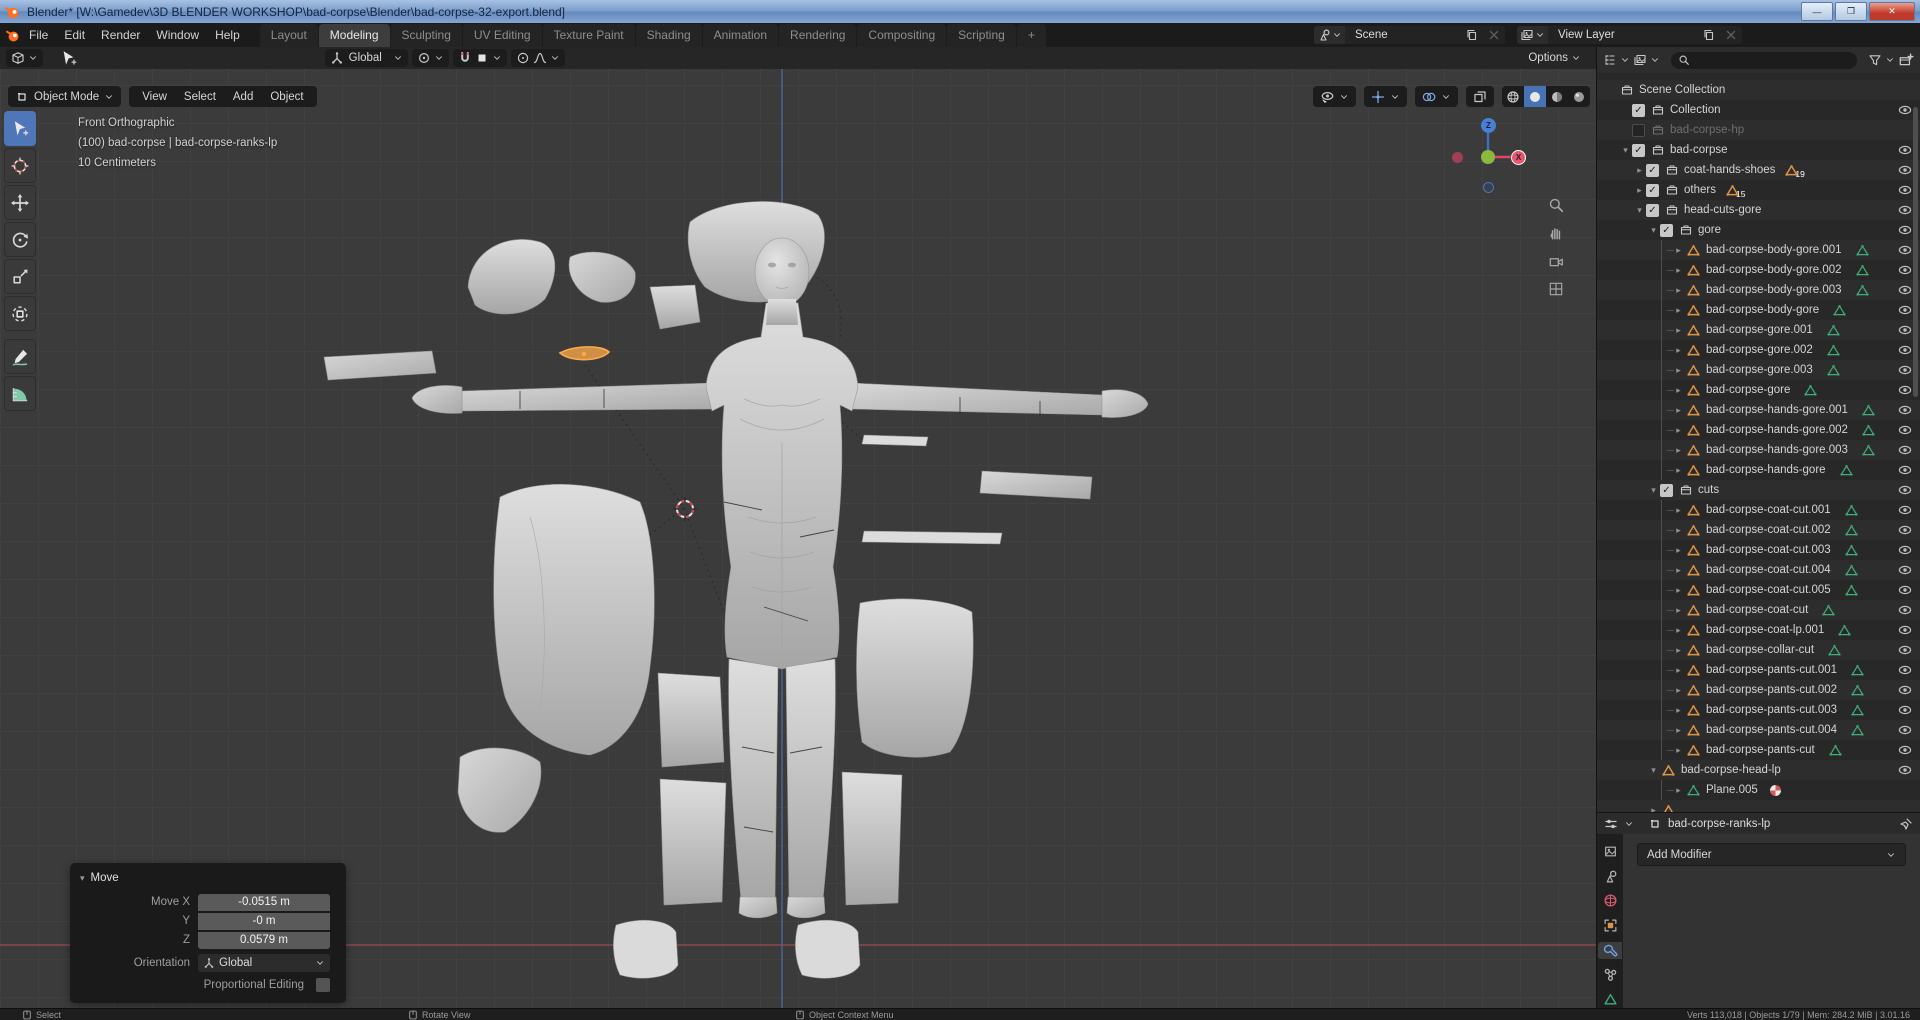  I want to click on transform-orientation-dropdown: Global, so click(366, 58).